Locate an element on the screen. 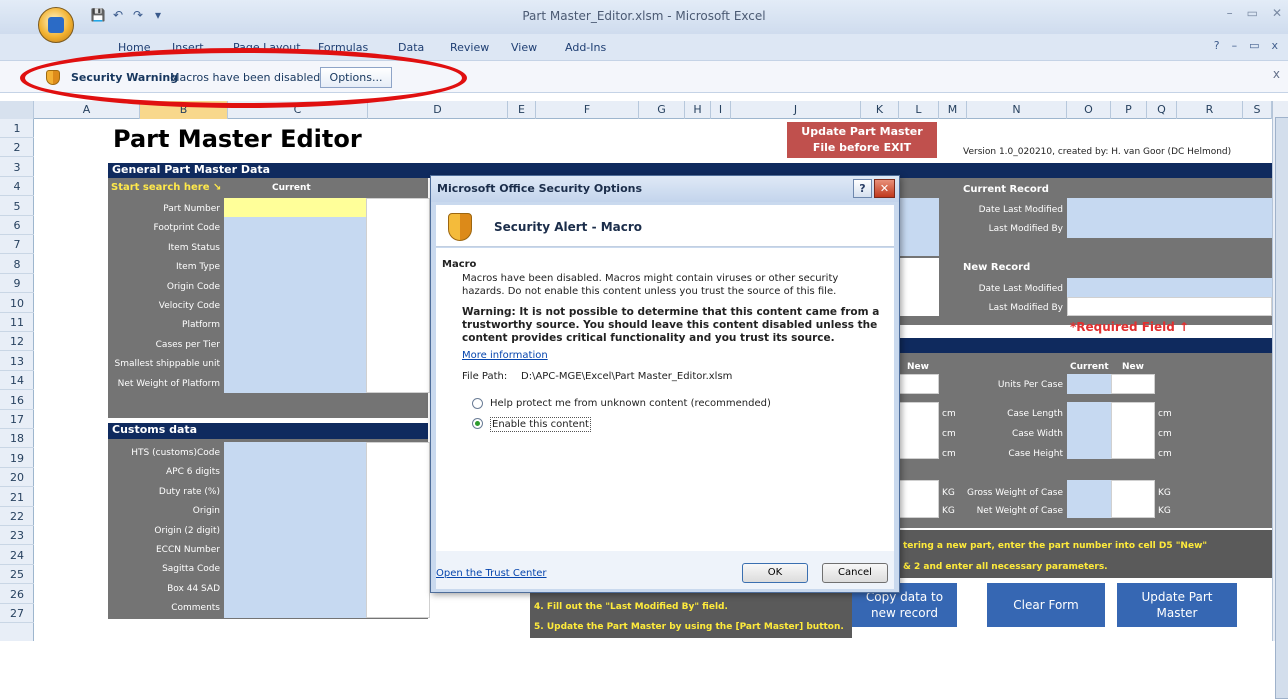 This screenshot has height=699, width=1288. row-header: 20 is located at coordinates (17, 478).